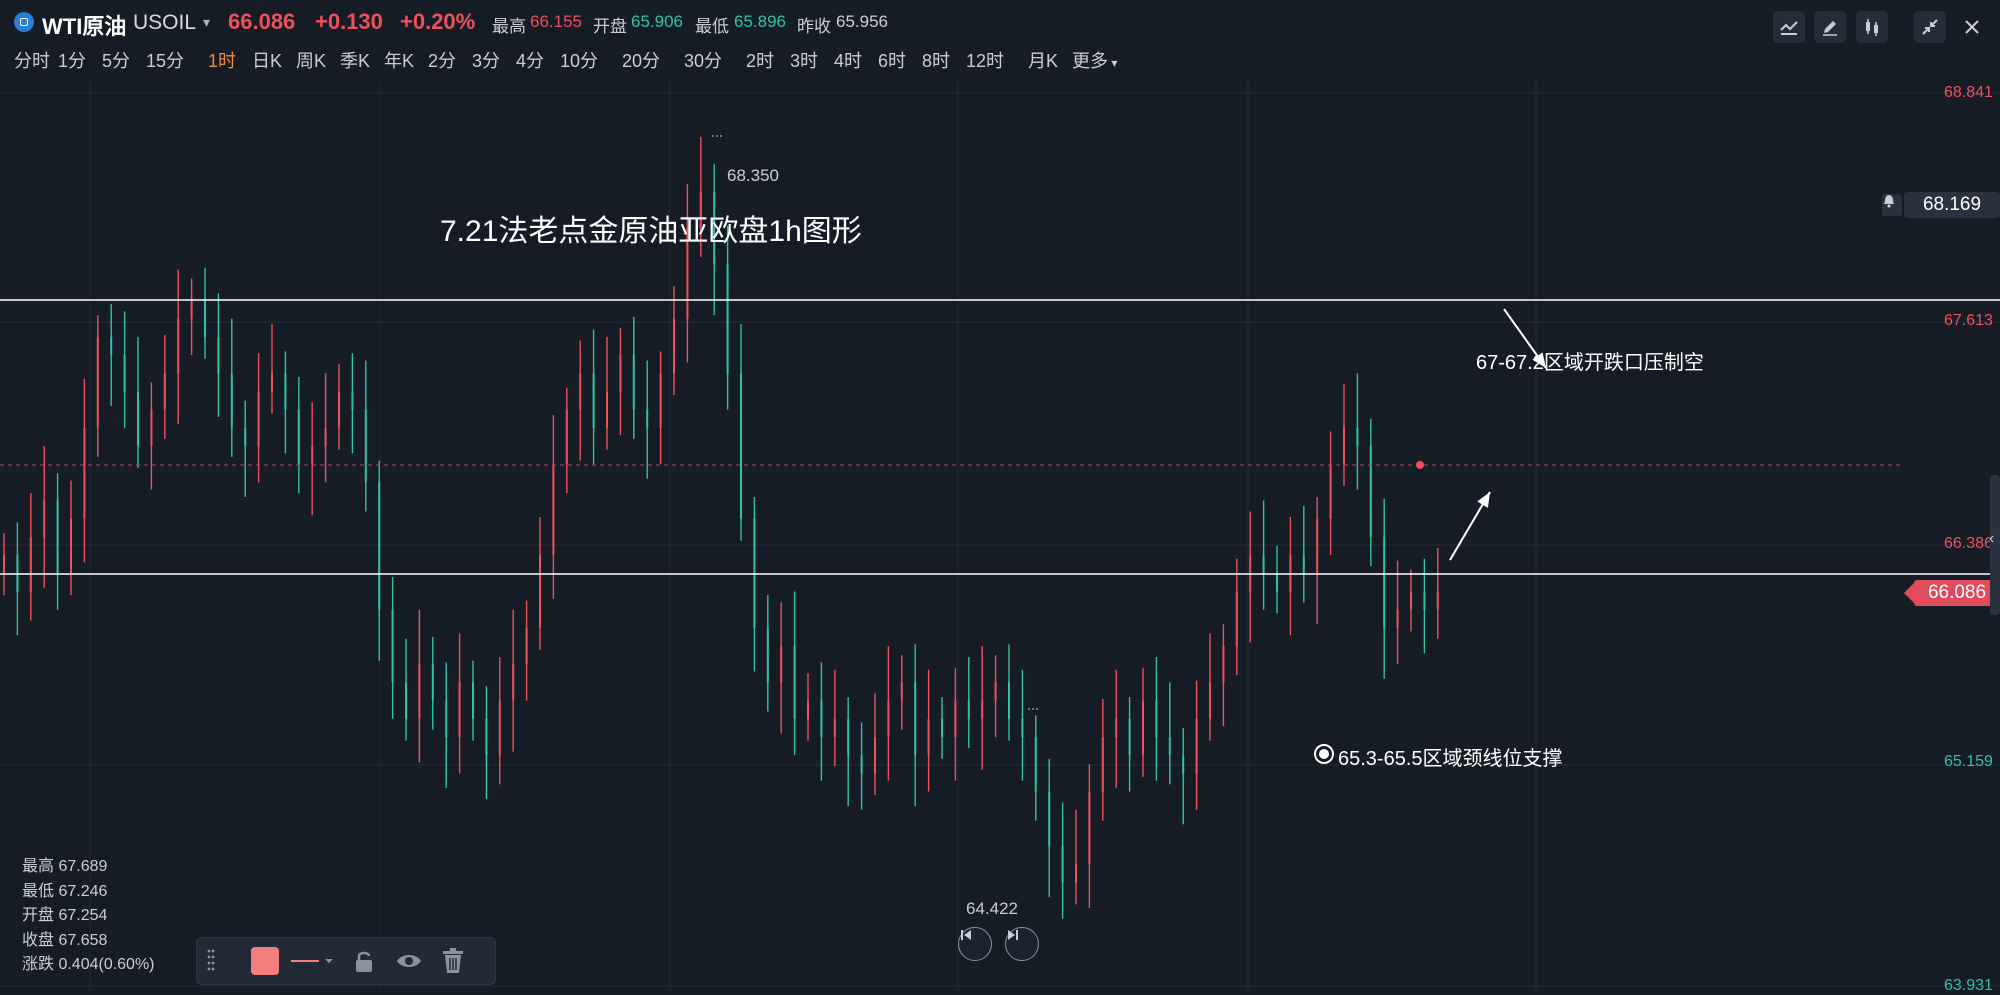 This screenshot has width=2000, height=995. I want to click on axis-tick-label: 68.841, so click(1968, 92).